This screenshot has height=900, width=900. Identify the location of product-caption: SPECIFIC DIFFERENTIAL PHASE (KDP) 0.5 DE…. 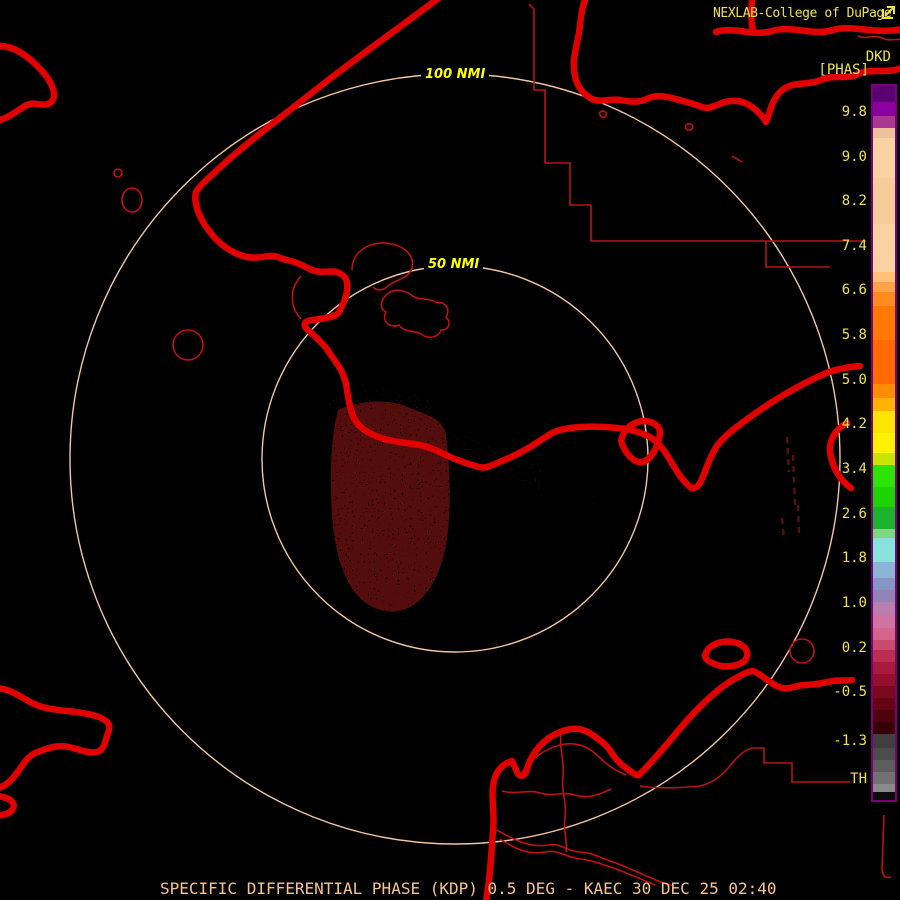
(468, 888).